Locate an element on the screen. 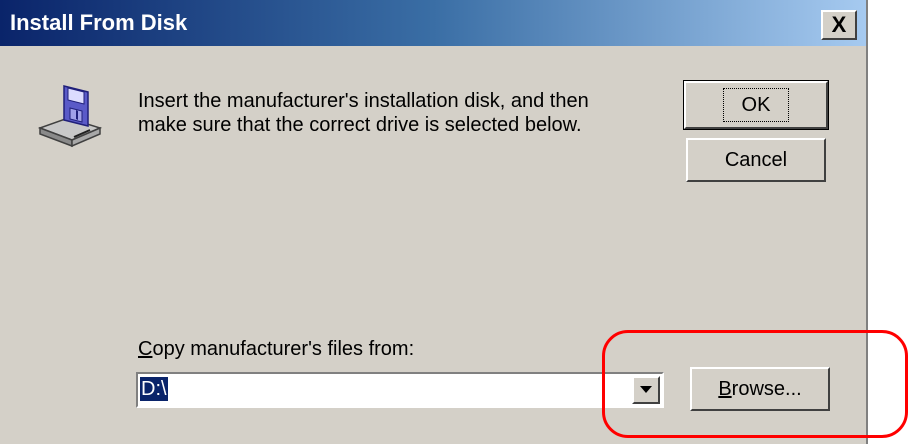 This screenshot has height=444, width=910. browse-accelerator: B is located at coordinates (725, 389).